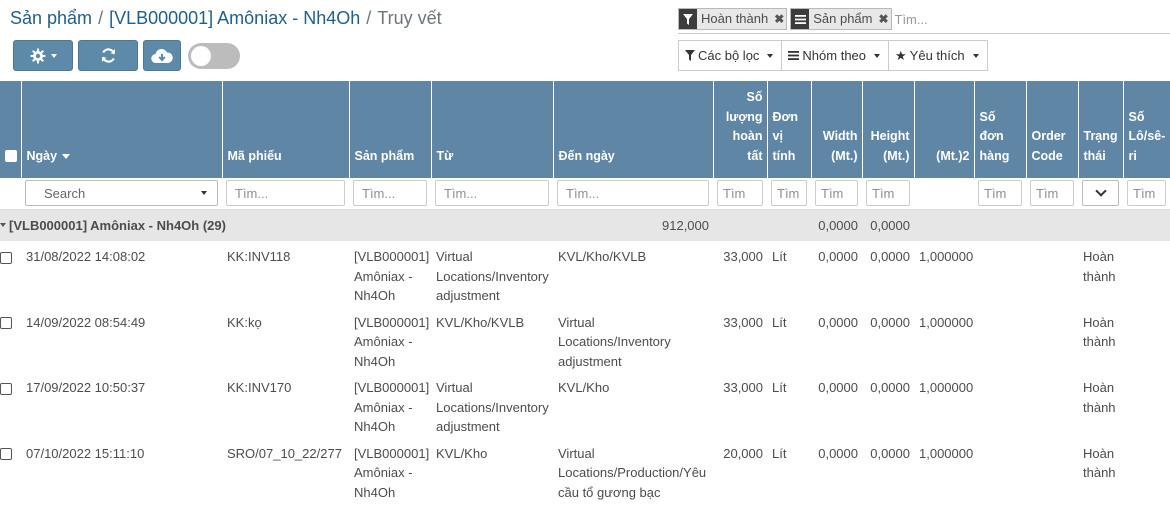 The image size is (1170, 509). Describe the element at coordinates (836, 193) in the screenshot. I see `width-filter-input` at that location.